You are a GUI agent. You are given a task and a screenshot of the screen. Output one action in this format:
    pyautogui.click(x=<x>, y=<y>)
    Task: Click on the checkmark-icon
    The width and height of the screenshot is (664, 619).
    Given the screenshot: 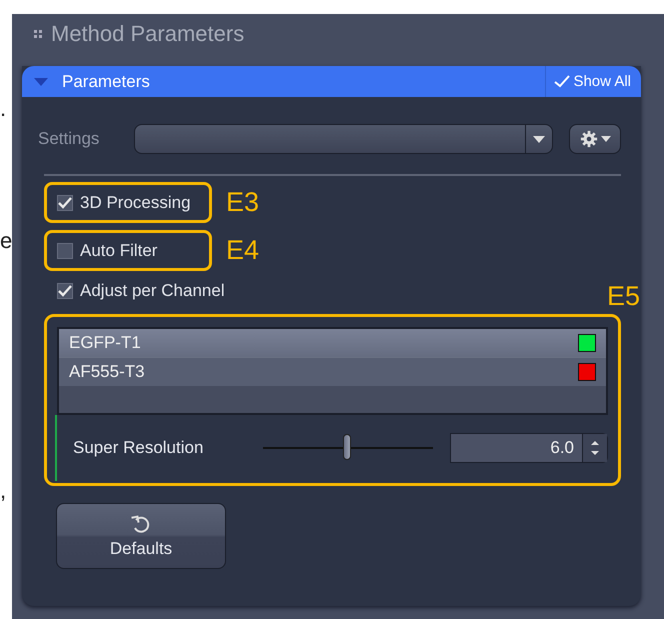 What is the action you would take?
    pyautogui.click(x=562, y=81)
    